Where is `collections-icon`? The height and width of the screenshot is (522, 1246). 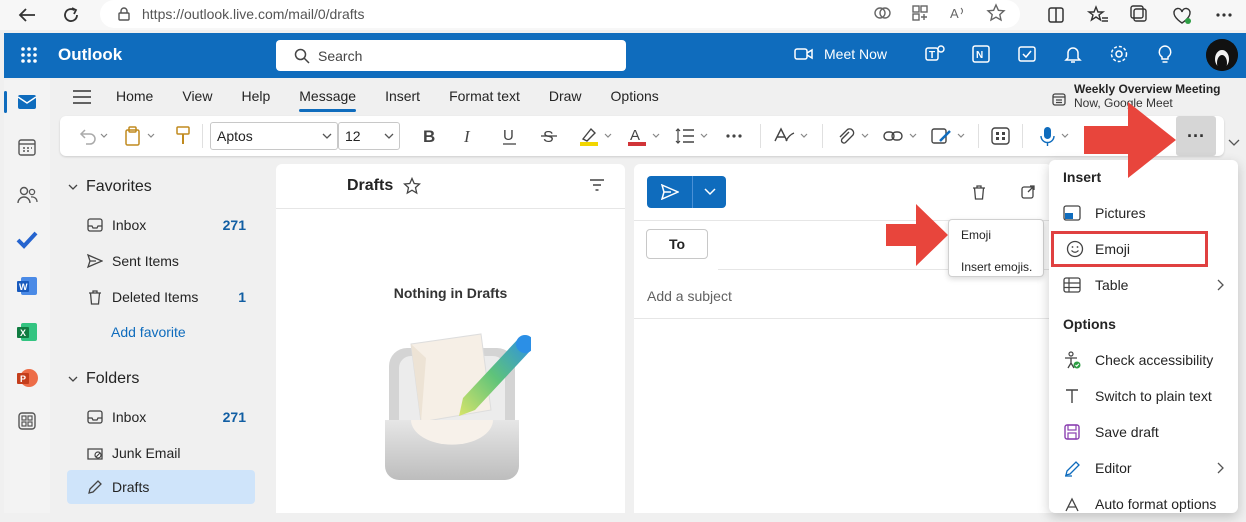 collections-icon is located at coordinates (1140, 15).